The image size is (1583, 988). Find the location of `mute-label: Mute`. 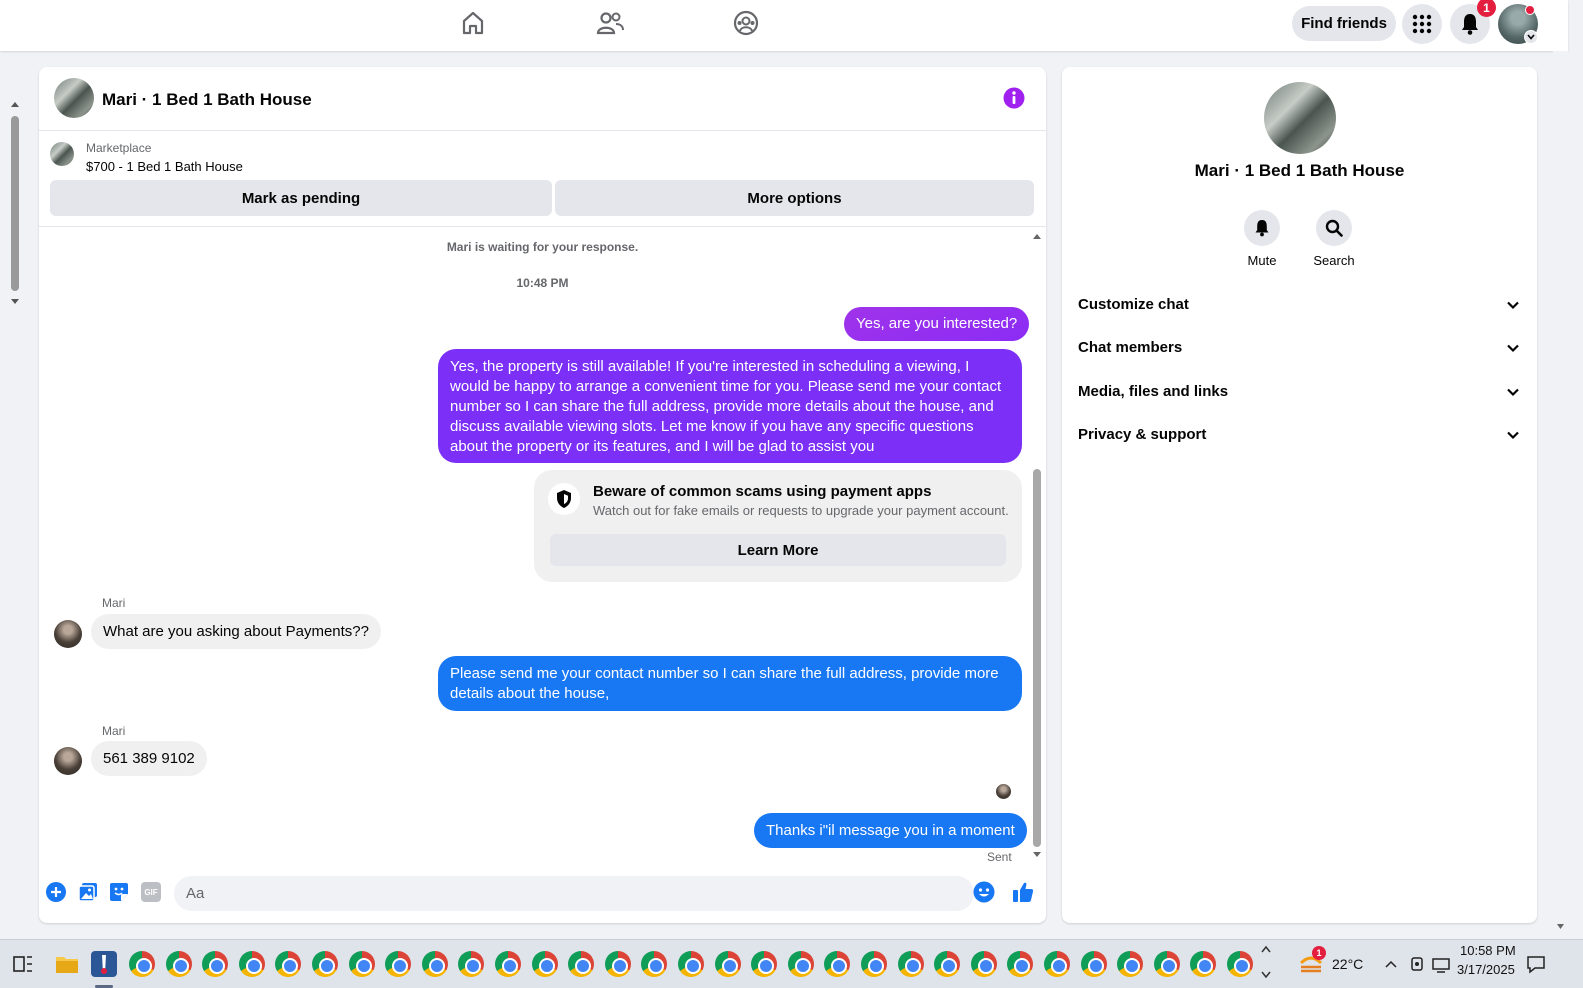

mute-label: Mute is located at coordinates (1262, 260).